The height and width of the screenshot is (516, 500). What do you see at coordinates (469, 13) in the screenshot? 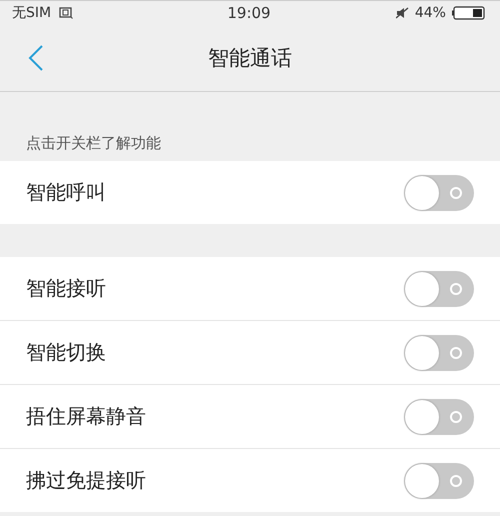
I see `battery-icon` at bounding box center [469, 13].